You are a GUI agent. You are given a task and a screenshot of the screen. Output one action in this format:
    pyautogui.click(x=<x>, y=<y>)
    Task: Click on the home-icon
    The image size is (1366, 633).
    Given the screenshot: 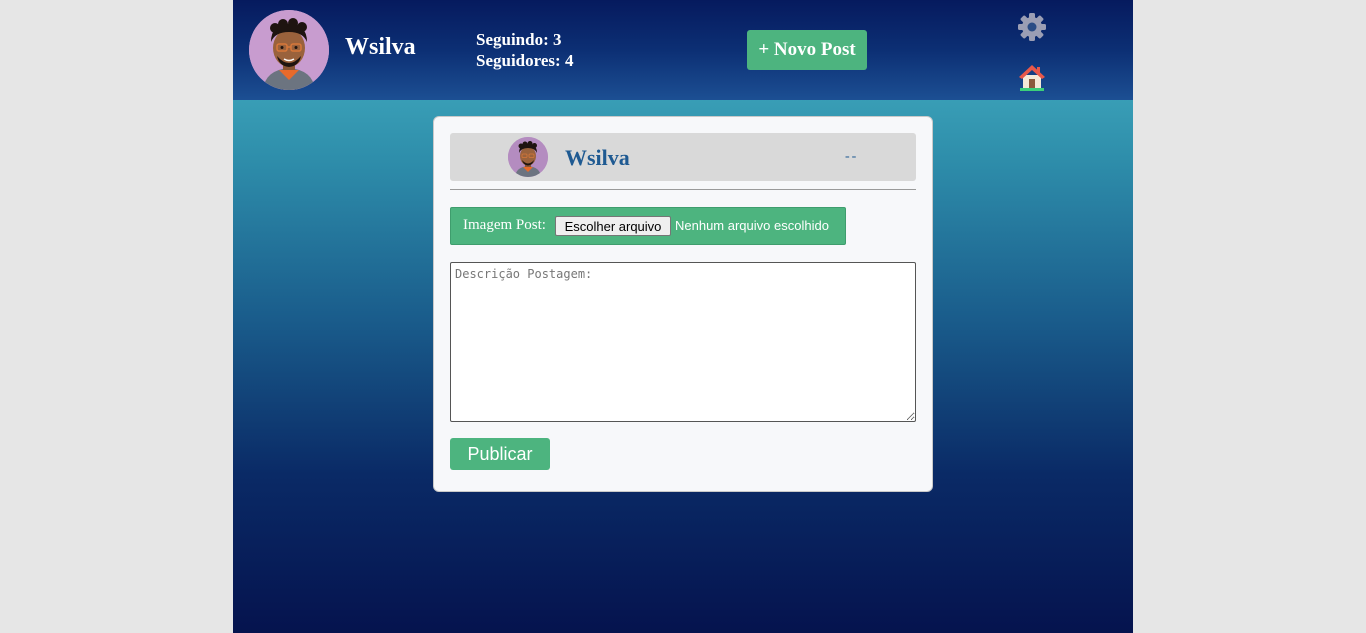 What is the action you would take?
    pyautogui.click(x=1032, y=77)
    